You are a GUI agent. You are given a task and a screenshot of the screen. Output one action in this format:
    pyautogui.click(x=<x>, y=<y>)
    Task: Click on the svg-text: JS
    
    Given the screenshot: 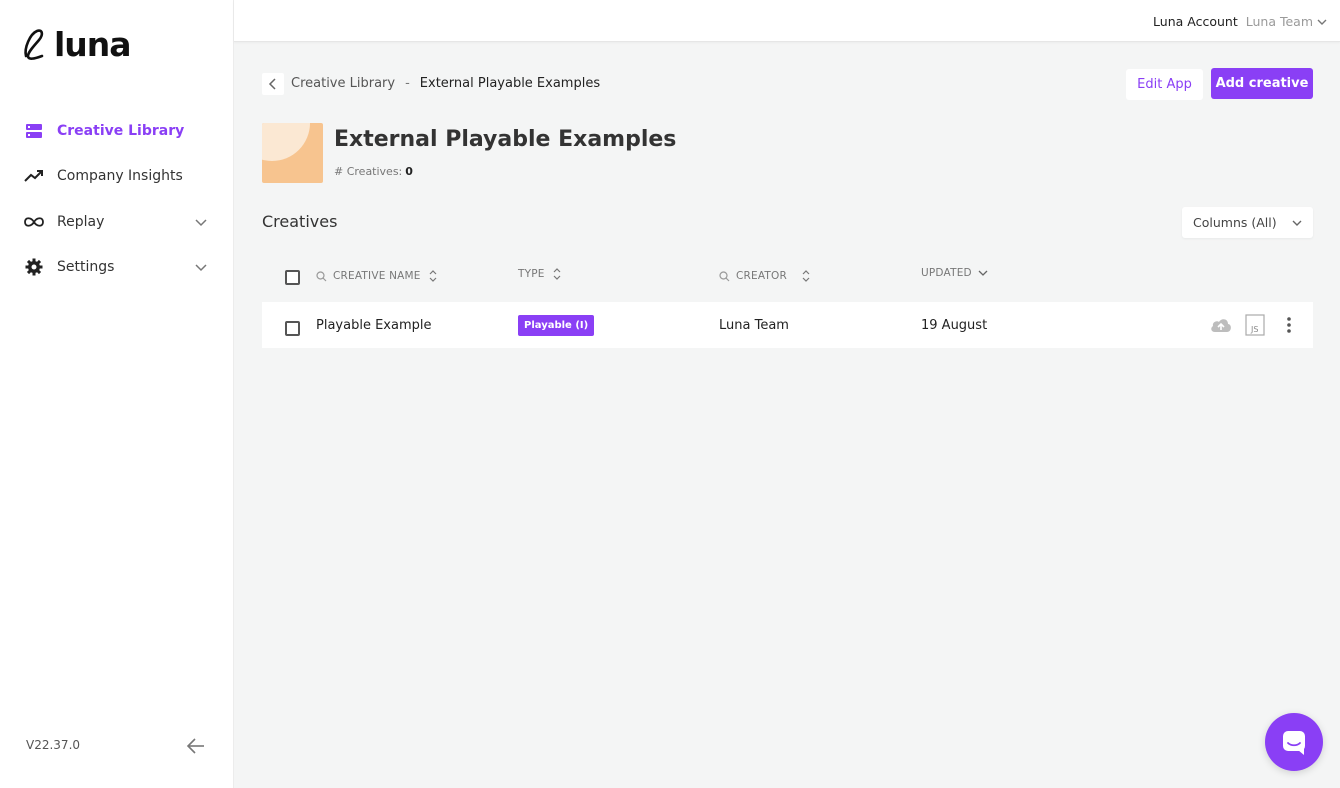 What is the action you would take?
    pyautogui.click(x=1254, y=329)
    